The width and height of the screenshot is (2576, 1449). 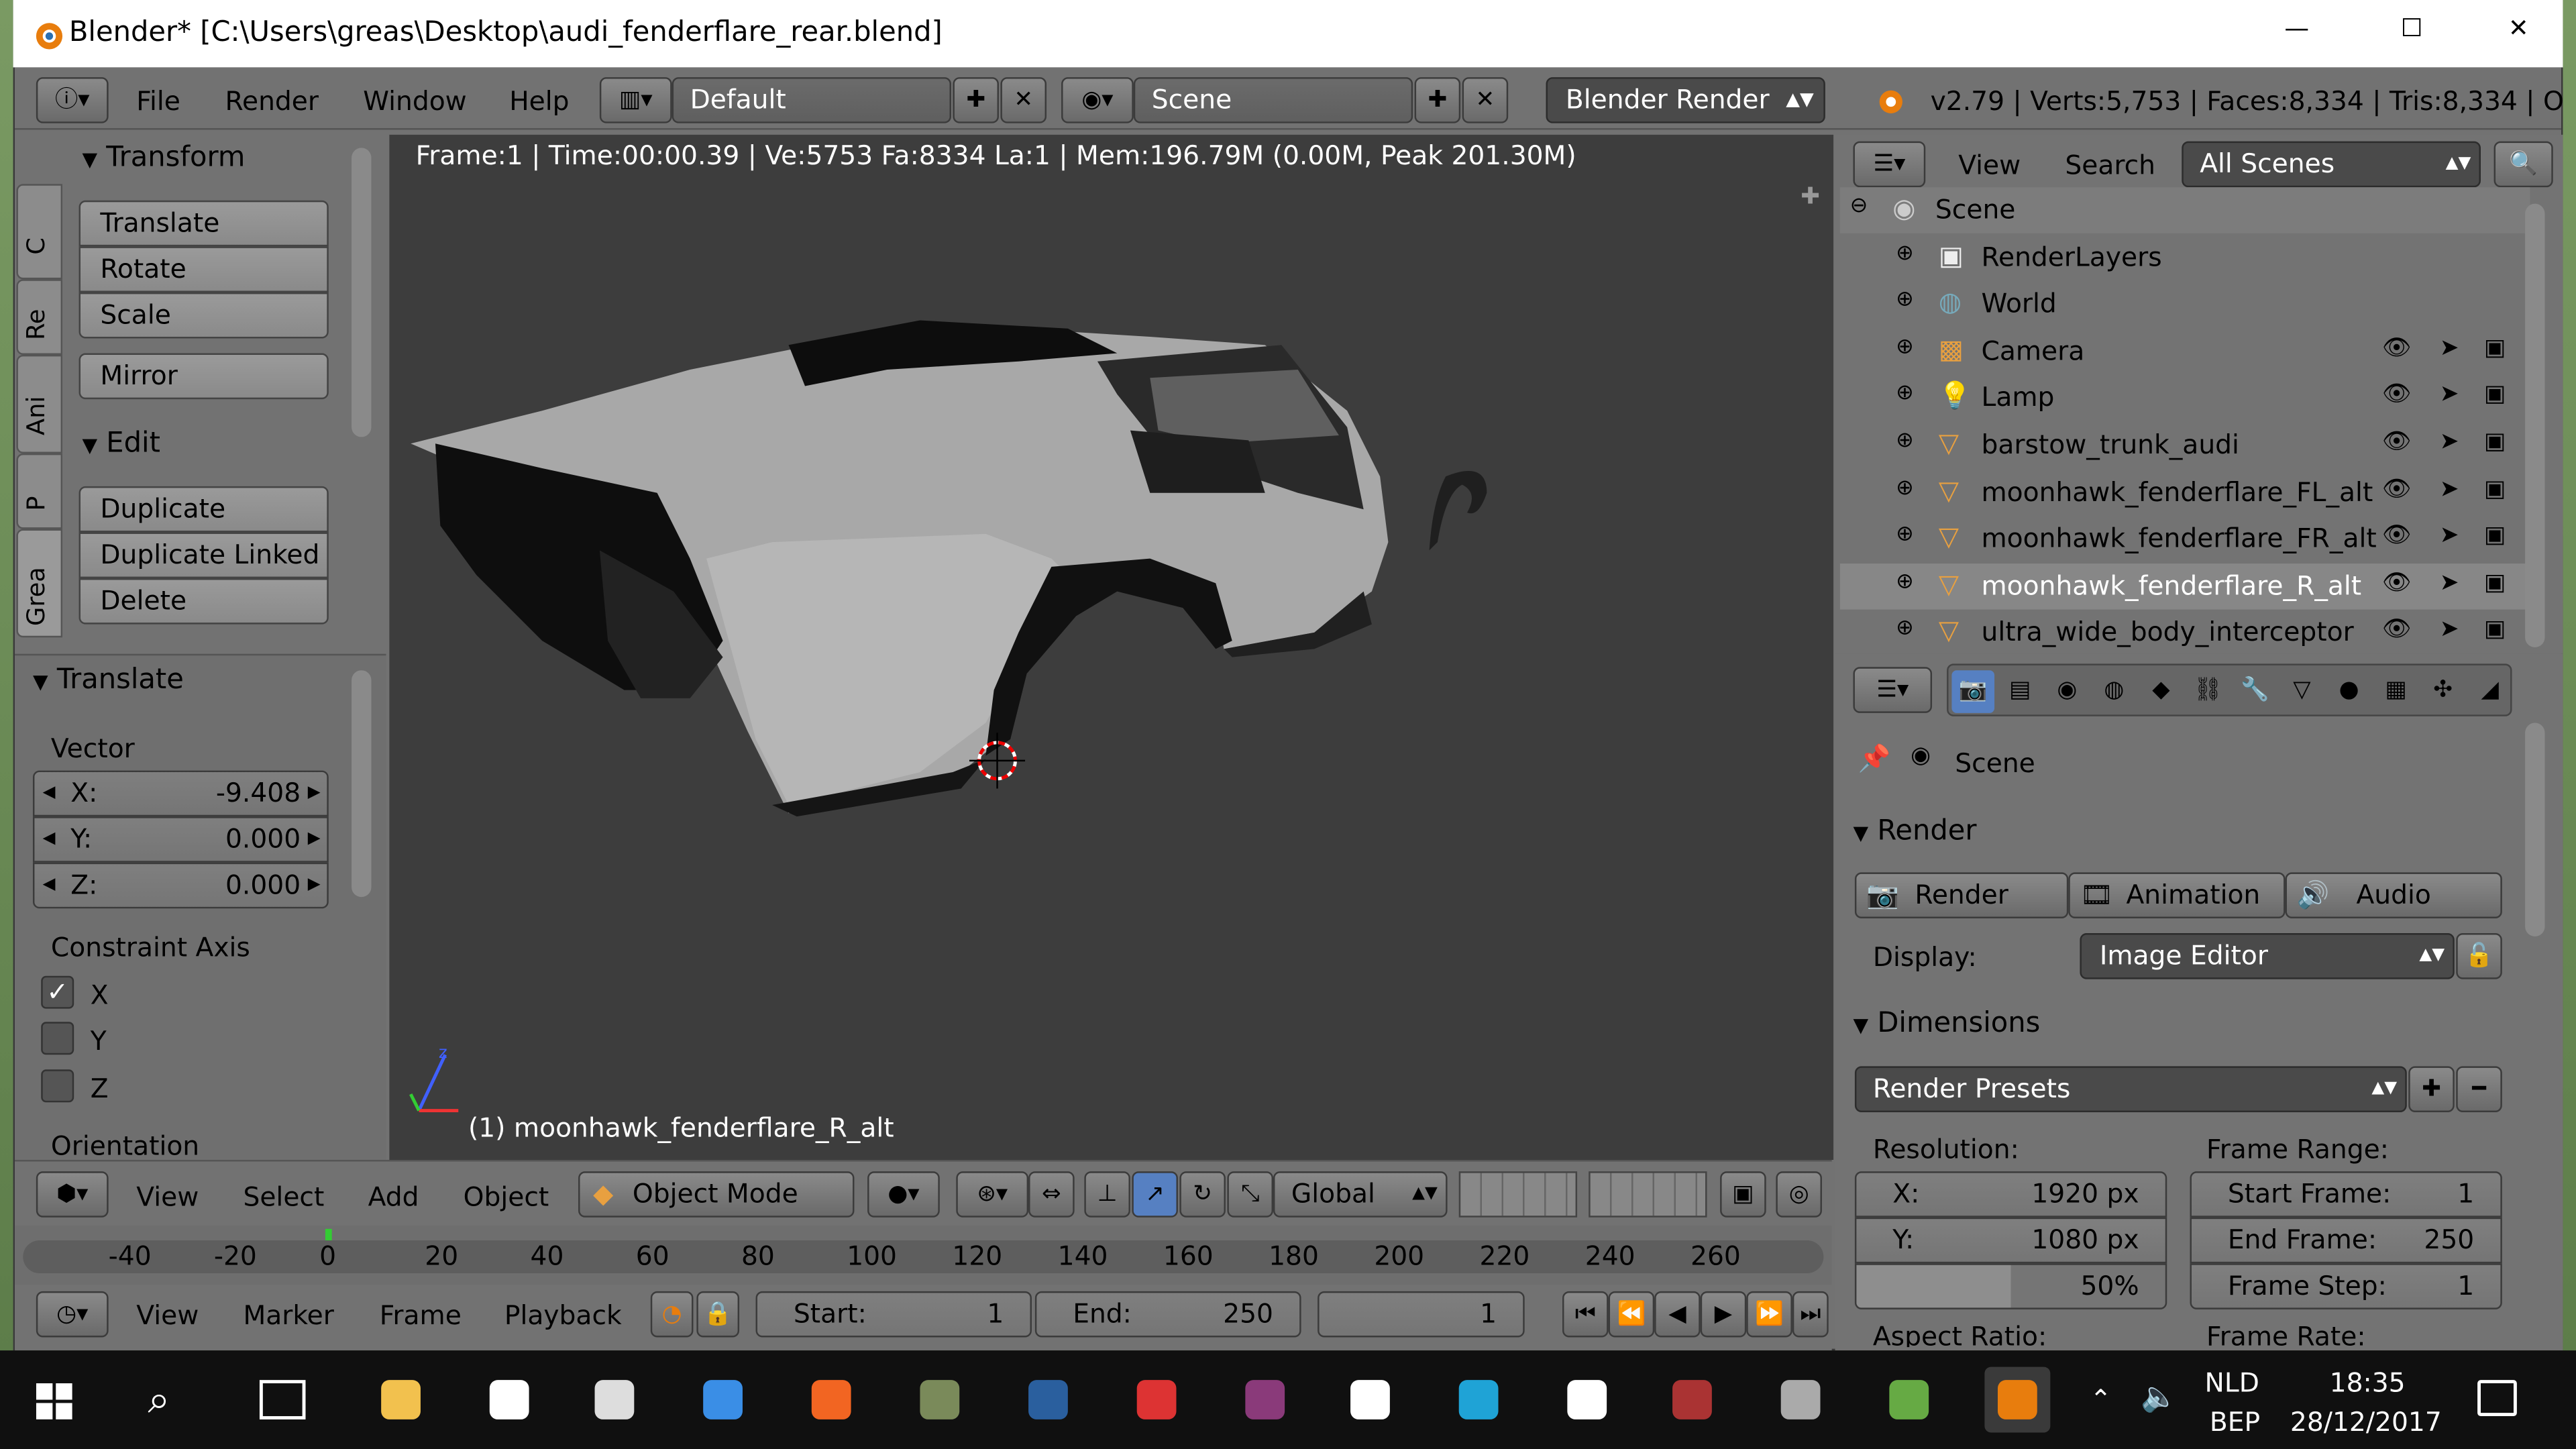 What do you see at coordinates (2101, 1399) in the screenshot?
I see `show-hidden-icons: ⌃` at bounding box center [2101, 1399].